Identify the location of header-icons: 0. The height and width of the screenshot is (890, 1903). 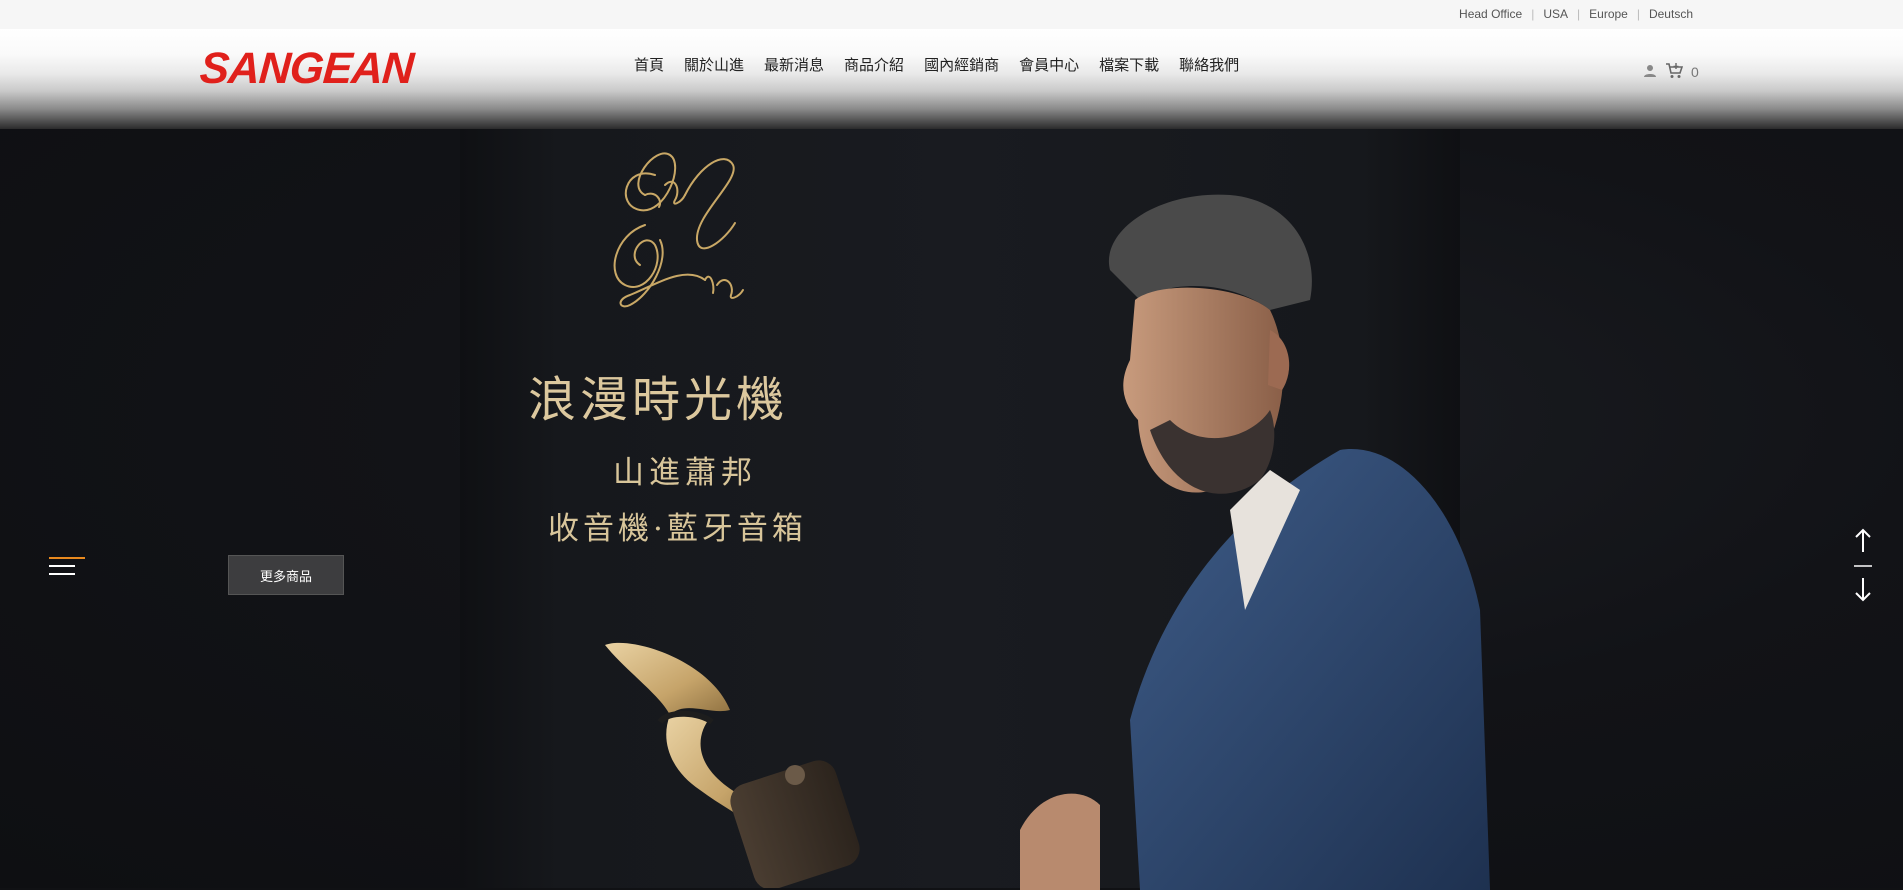
(1671, 72).